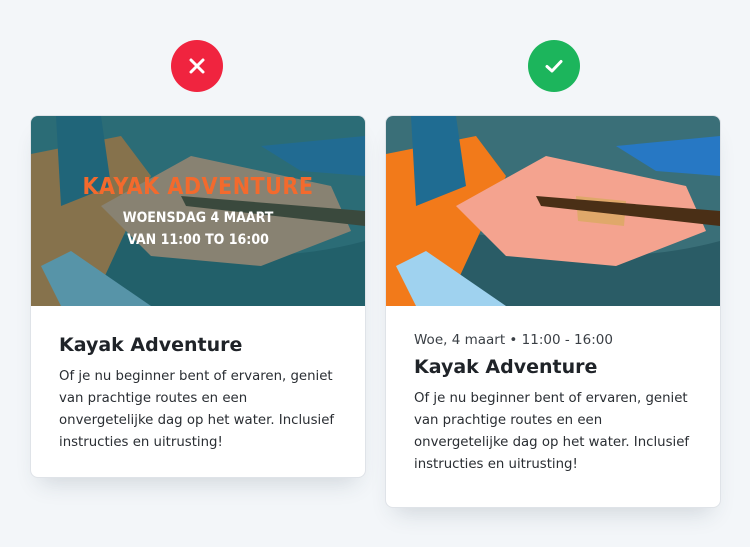 The image size is (750, 547). Describe the element at coordinates (198, 218) in the screenshot. I see `overlay-date: WOENSDAG 4 MAART` at that location.